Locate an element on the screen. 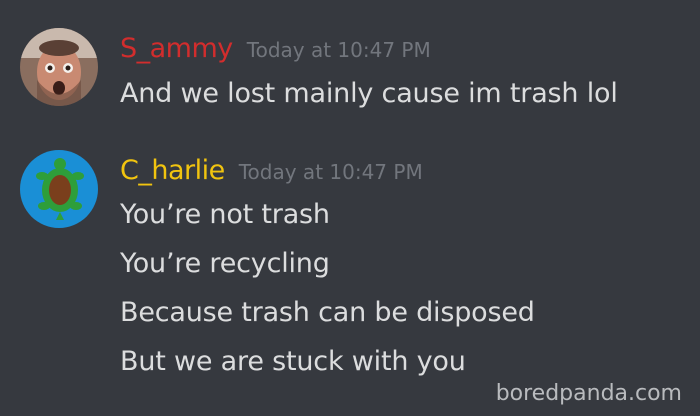 The width and height of the screenshot is (700, 416). message-header: S_ammy Today at 10:47 PM is located at coordinates (275, 48).